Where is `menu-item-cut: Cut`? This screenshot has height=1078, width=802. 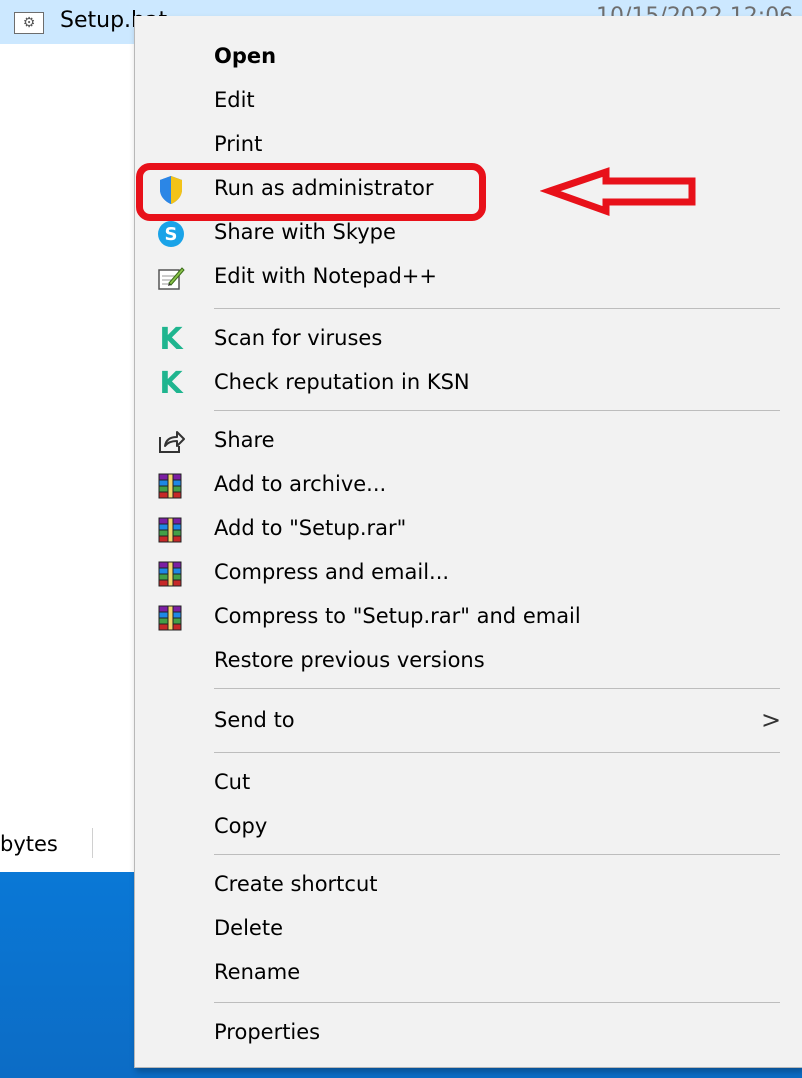
menu-item-cut: Cut is located at coordinates (468, 784).